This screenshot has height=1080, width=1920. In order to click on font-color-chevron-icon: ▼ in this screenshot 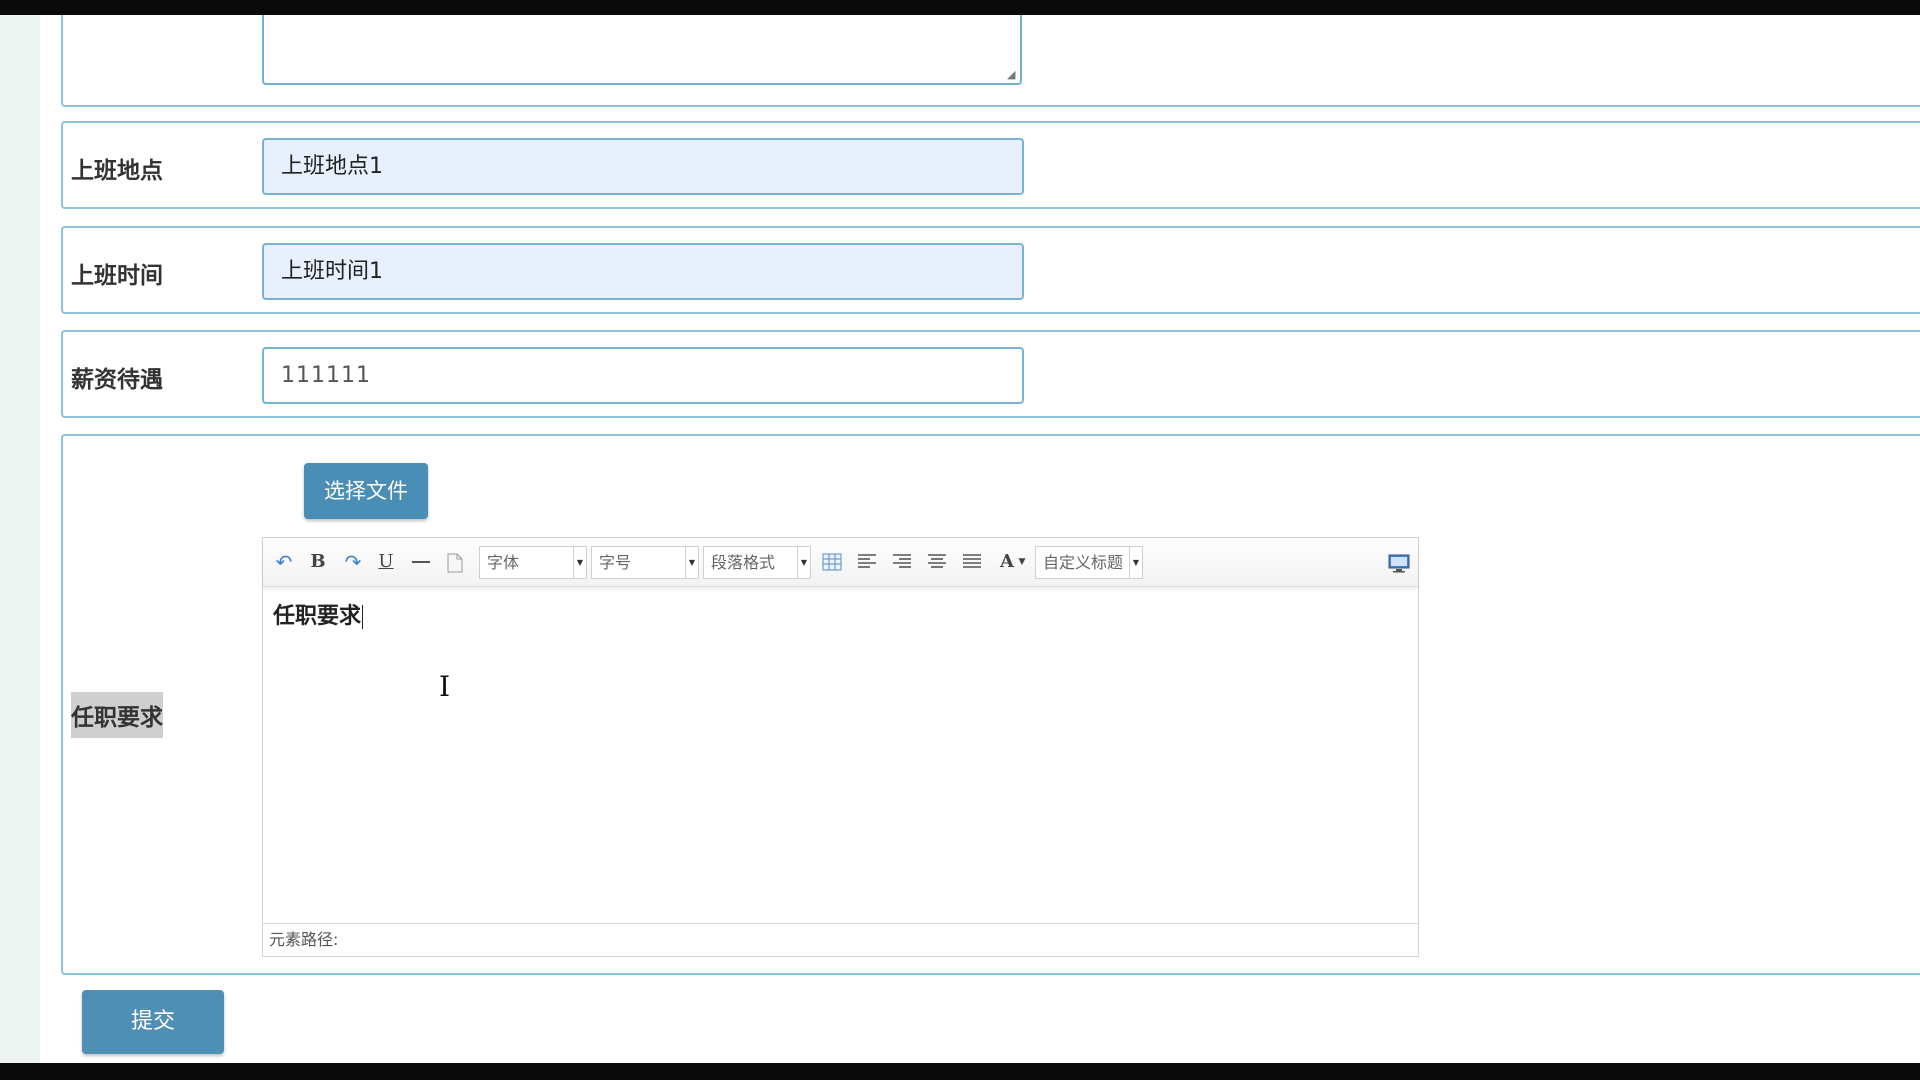, I will do `click(1022, 562)`.